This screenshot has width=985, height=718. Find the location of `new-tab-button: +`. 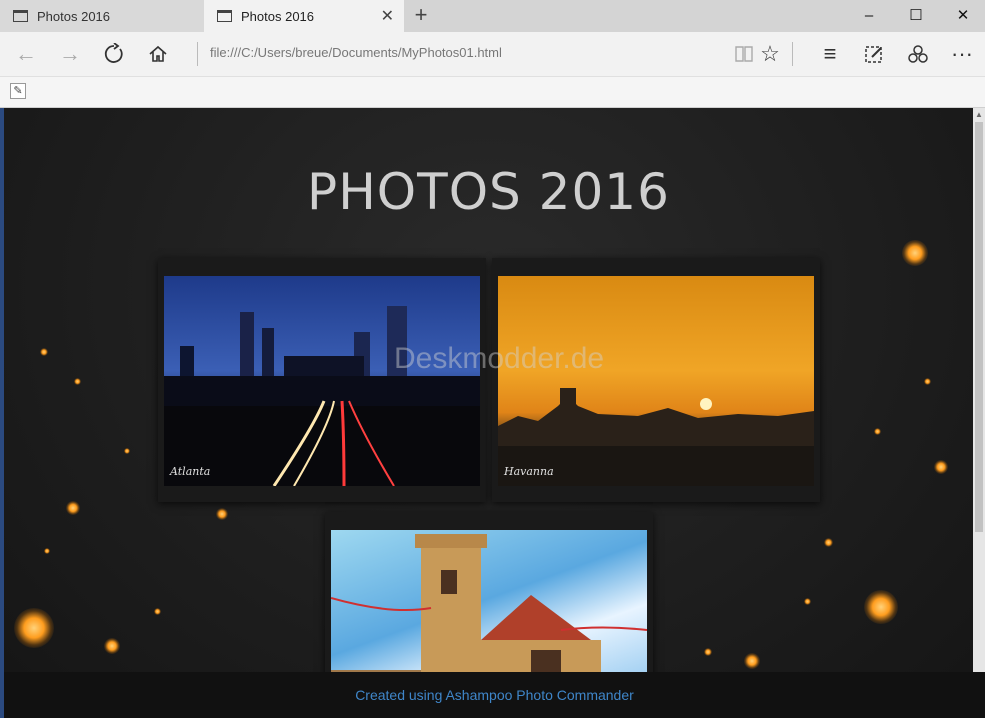

new-tab-button: + is located at coordinates (421, 16).